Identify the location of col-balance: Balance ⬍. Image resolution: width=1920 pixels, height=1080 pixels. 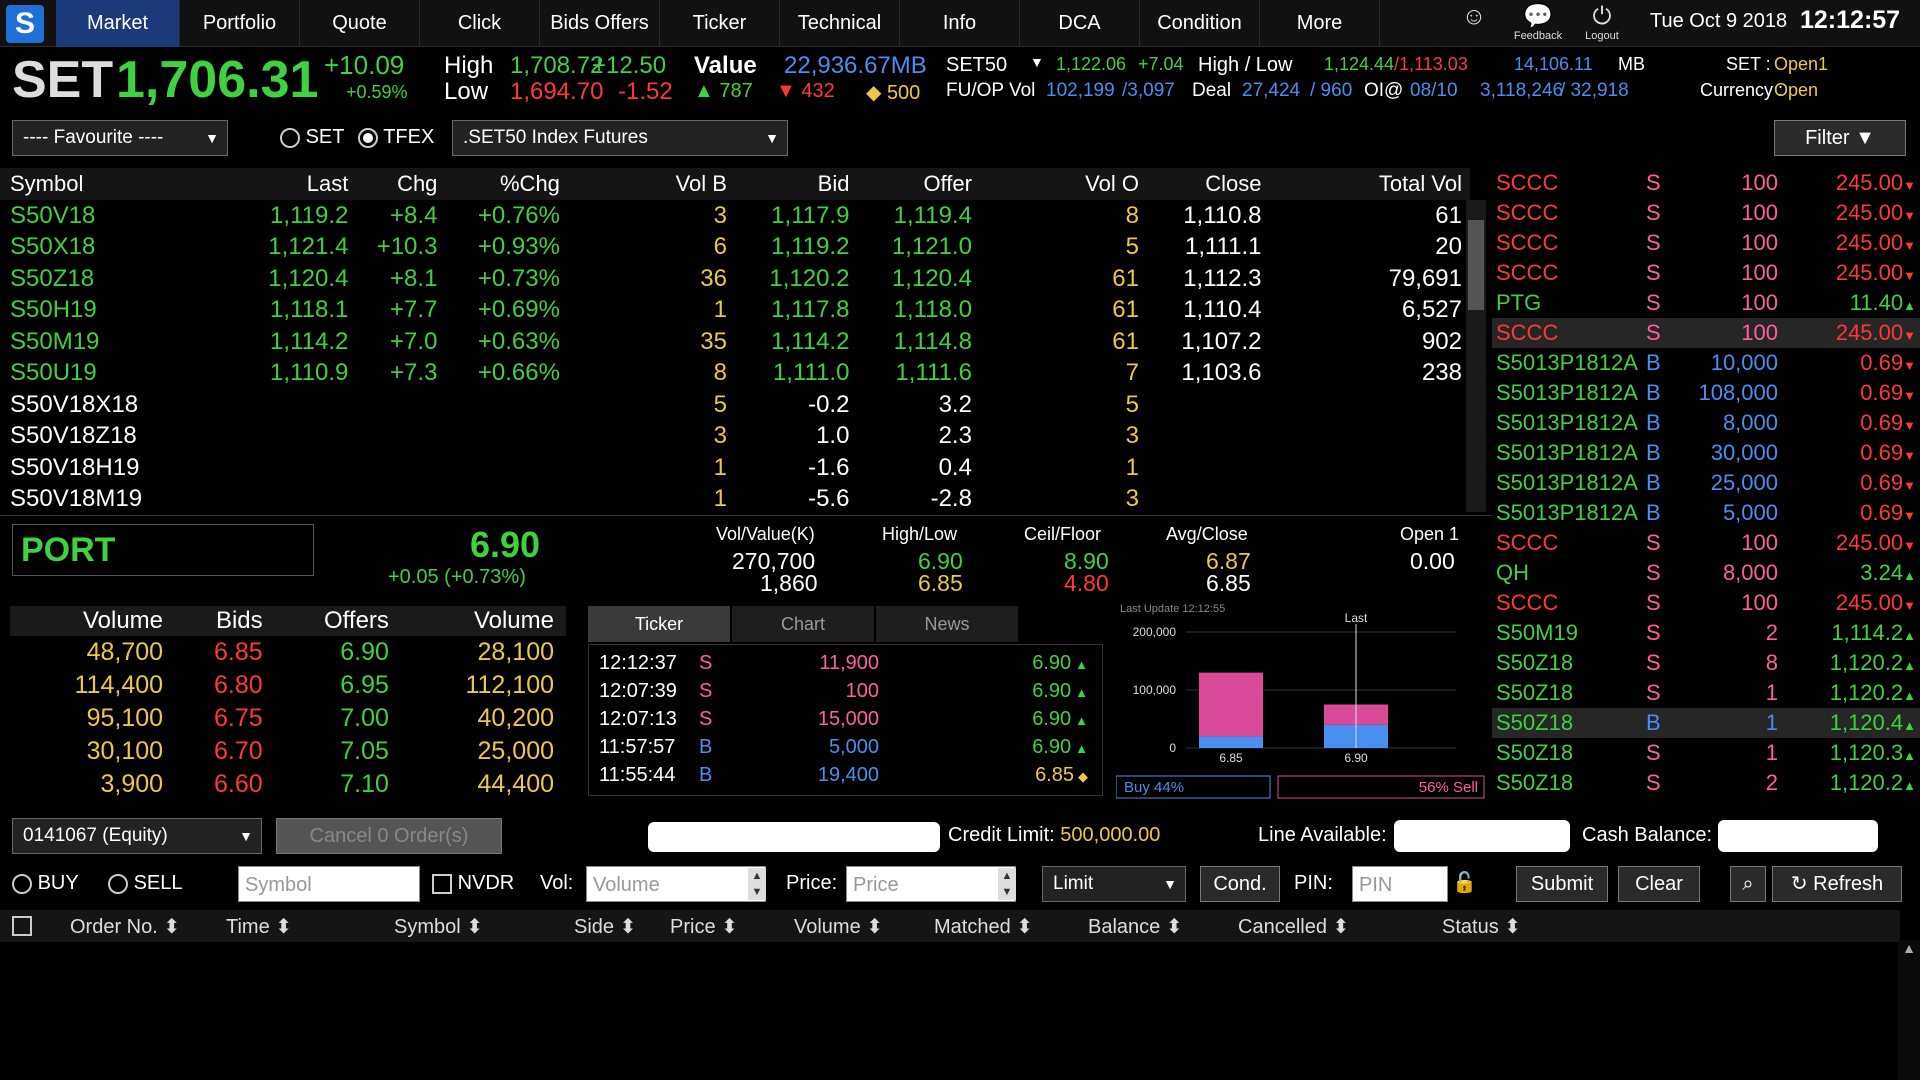
(1135, 926).